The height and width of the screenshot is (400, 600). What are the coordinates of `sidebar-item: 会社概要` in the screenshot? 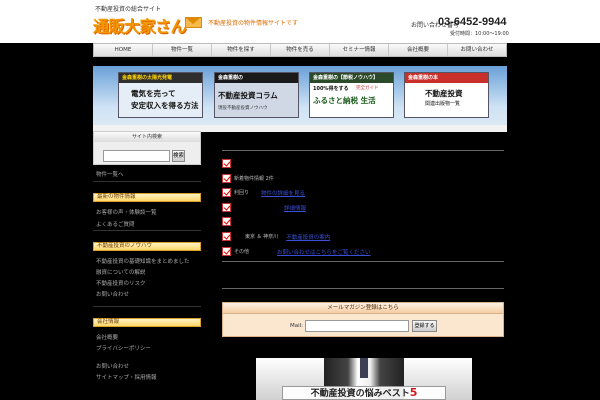 It's located at (107, 337).